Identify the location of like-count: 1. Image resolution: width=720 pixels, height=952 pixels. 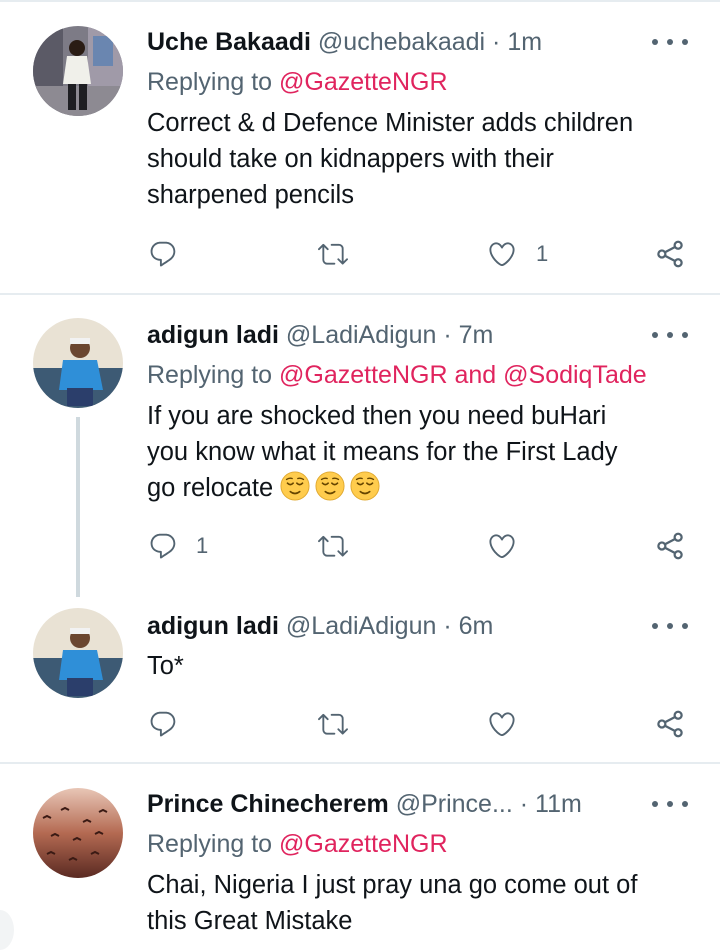
(542, 253).